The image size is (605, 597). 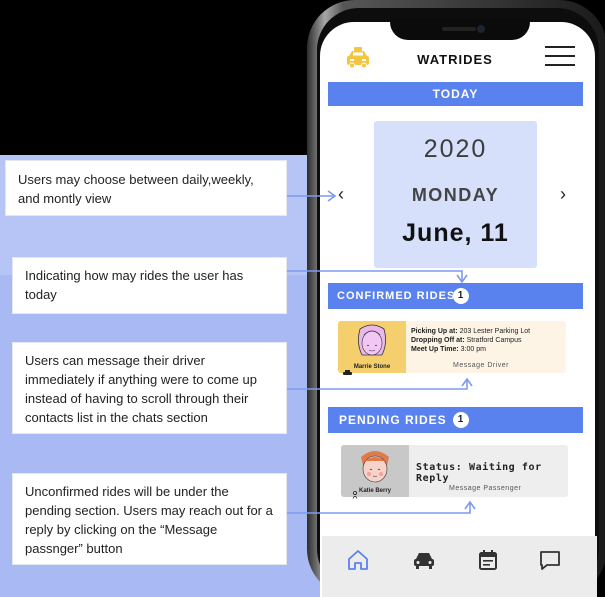 What do you see at coordinates (435, 349) in the screenshot?
I see `meetup-label: Meet Up Time:` at bounding box center [435, 349].